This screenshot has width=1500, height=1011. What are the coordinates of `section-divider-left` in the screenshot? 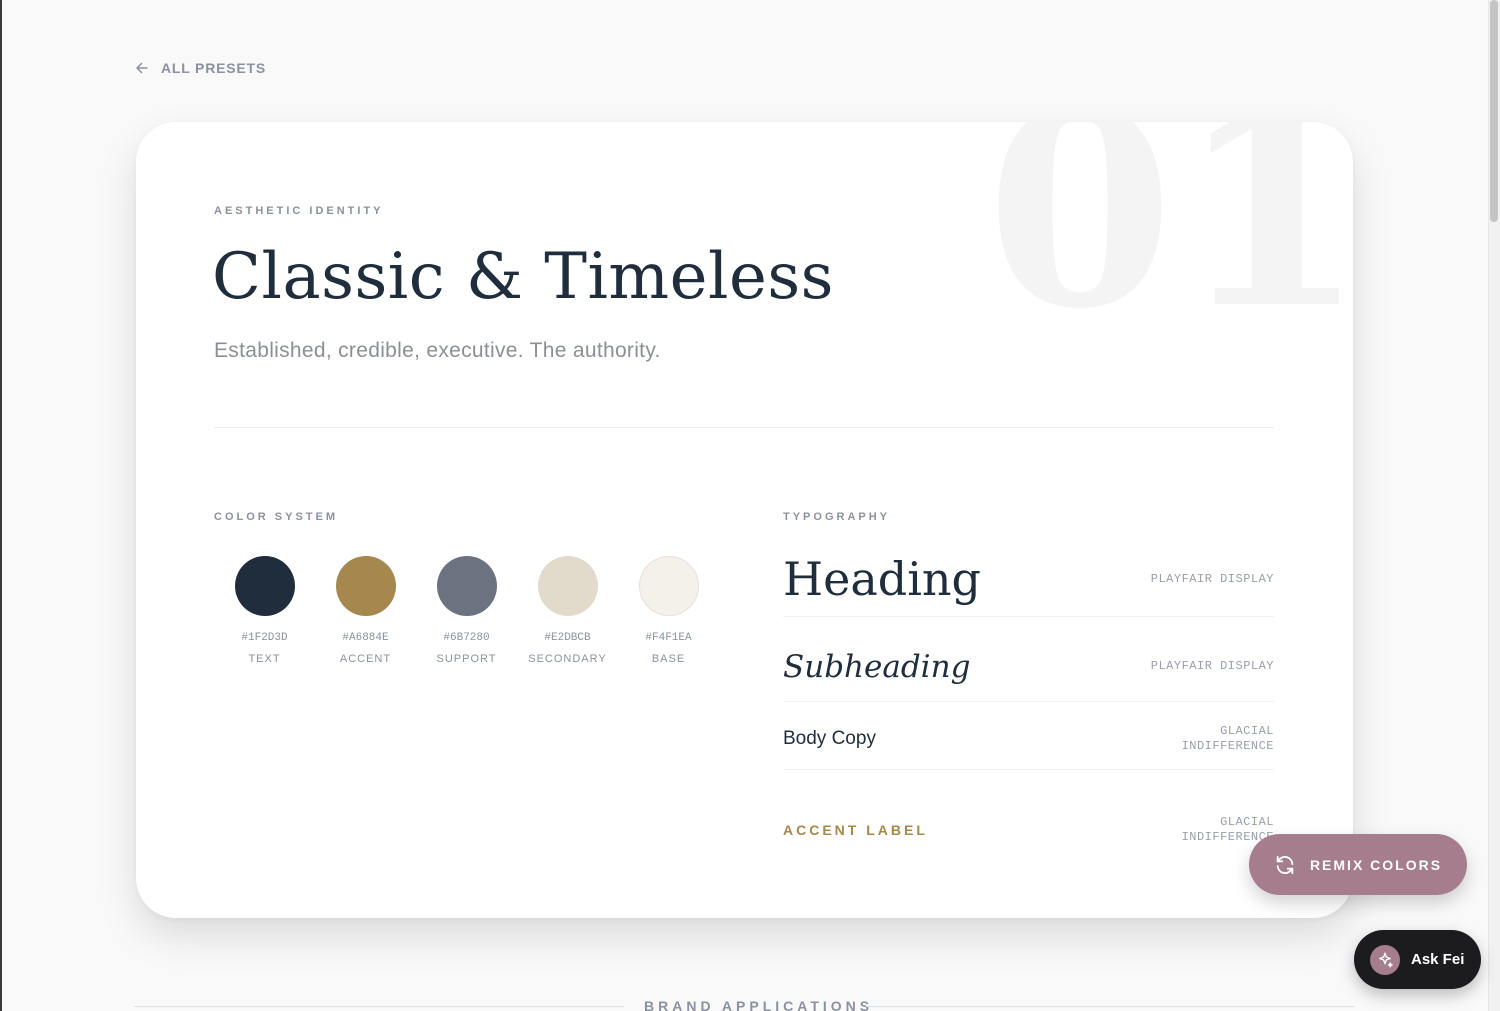 It's located at (379, 1006).